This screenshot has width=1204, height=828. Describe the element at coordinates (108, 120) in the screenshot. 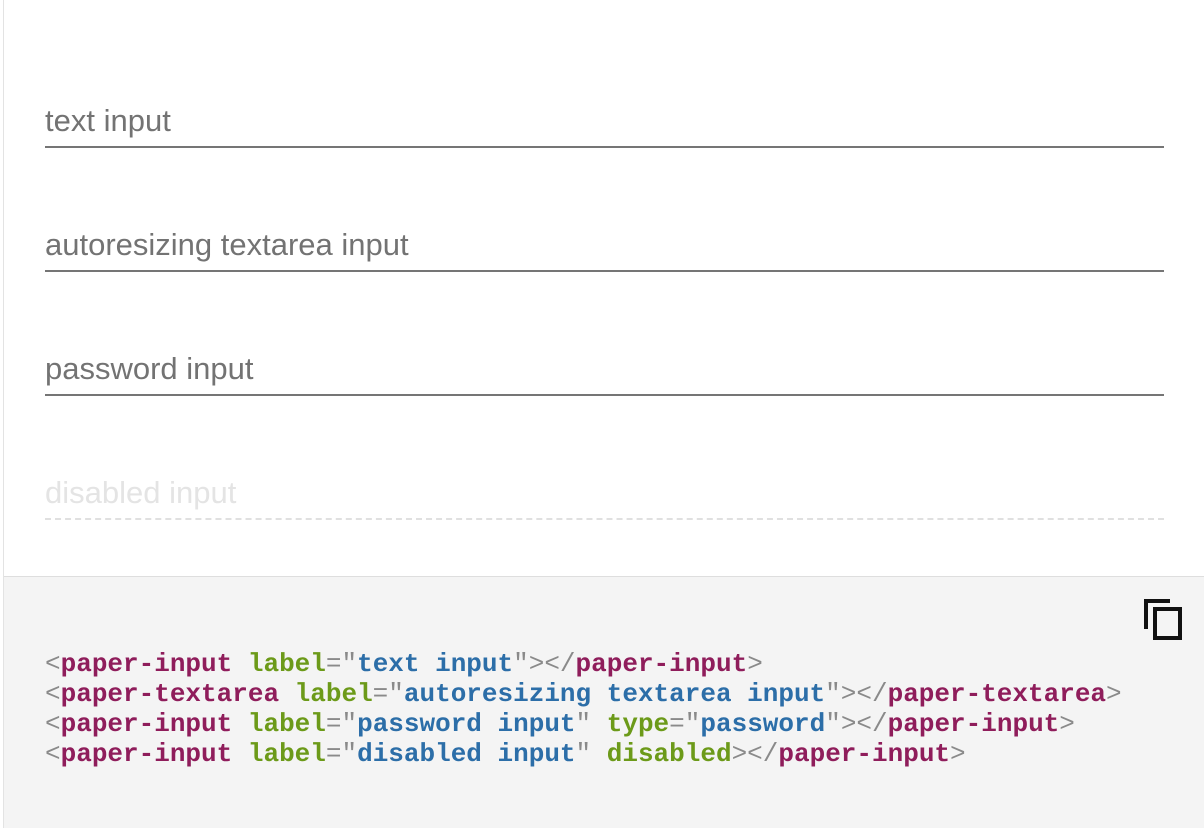

I see `text-input-label: text input` at that location.